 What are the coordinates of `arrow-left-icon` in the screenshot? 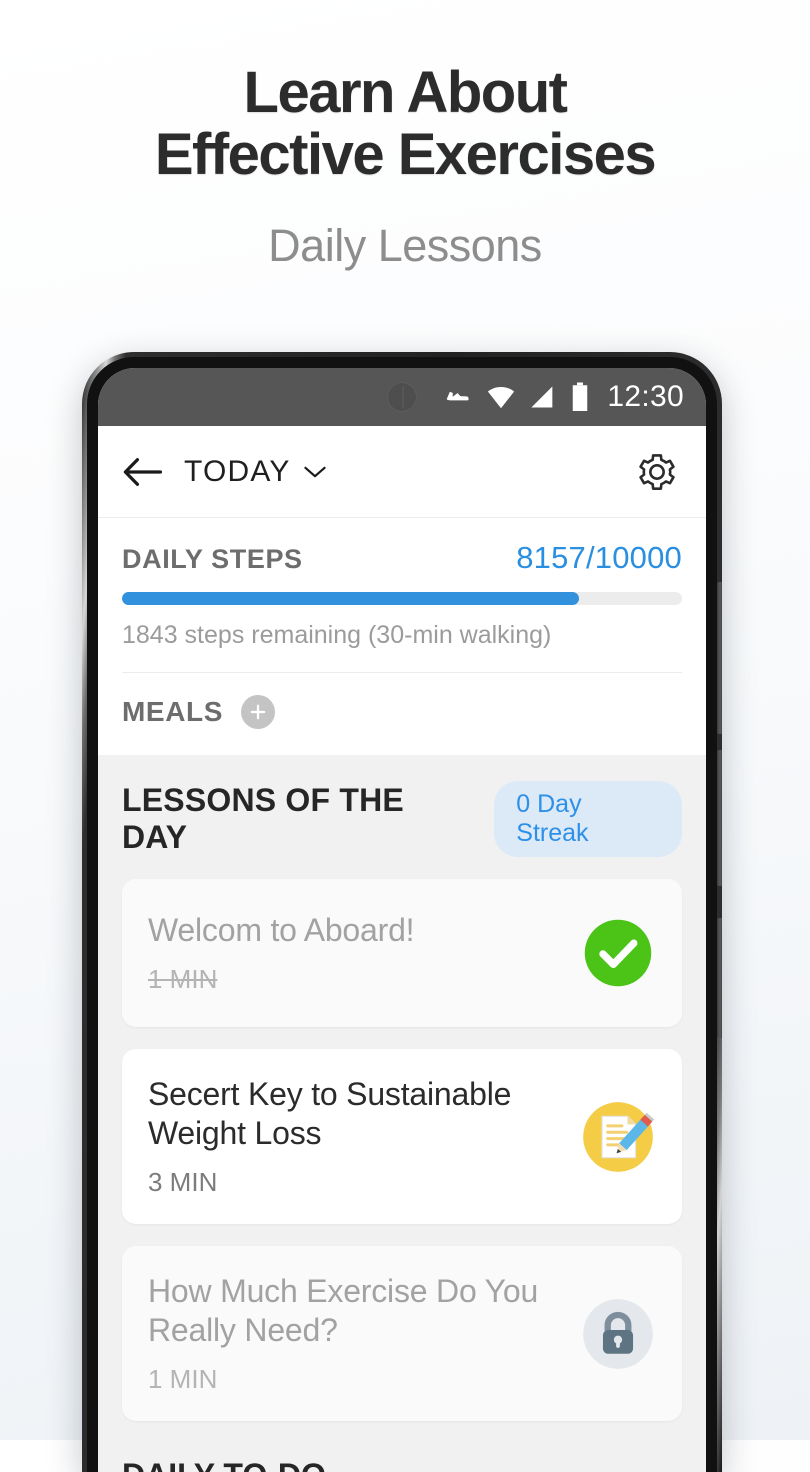 It's located at (142, 472).